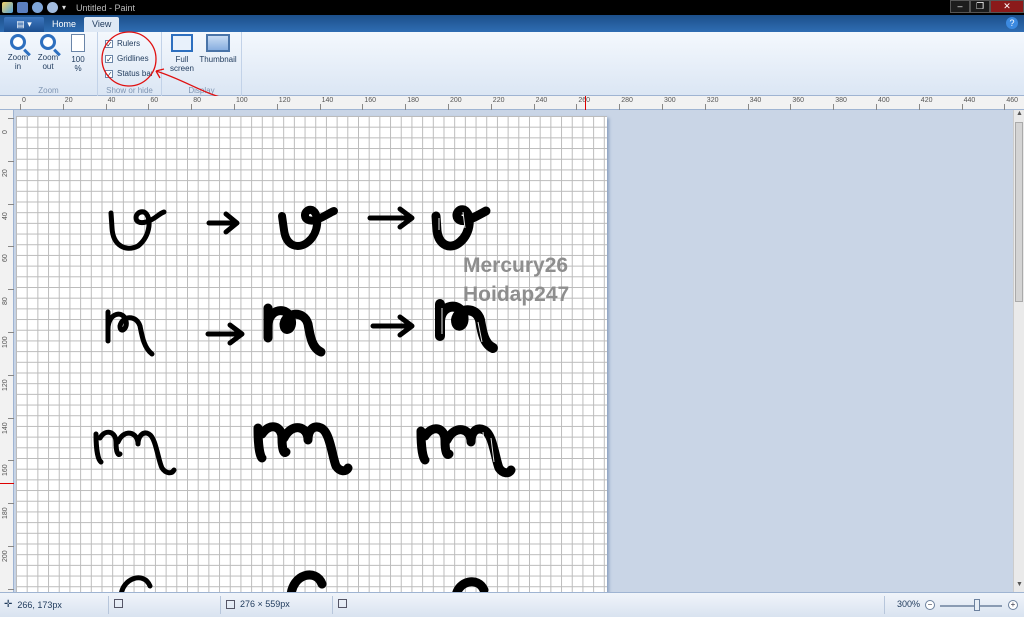  I want to click on ruler-cursor-marker-vertical, so click(7, 483).